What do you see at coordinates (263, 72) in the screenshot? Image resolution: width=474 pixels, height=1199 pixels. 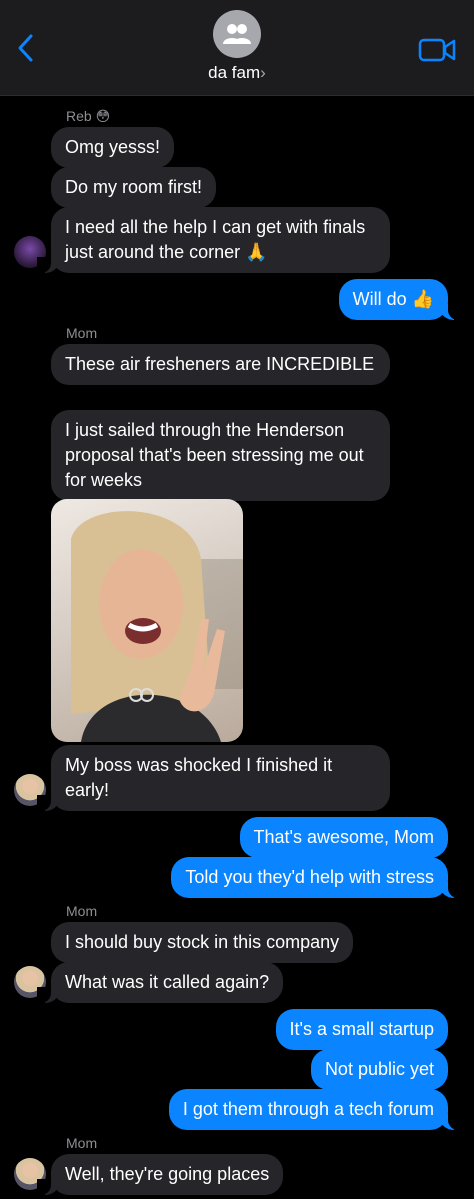 I see `group-name-chevron: ›` at bounding box center [263, 72].